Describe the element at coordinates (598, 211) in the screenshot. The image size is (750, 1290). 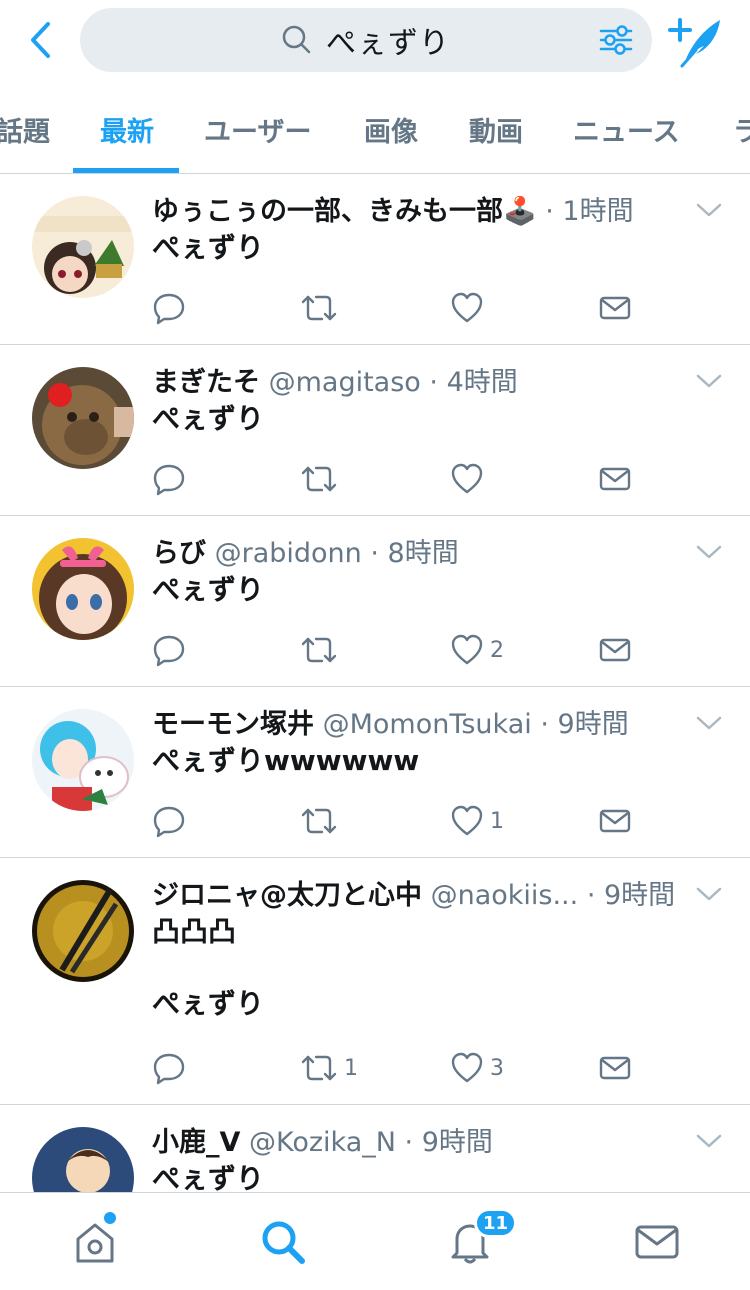
I see `tweet-time: 1時間` at that location.